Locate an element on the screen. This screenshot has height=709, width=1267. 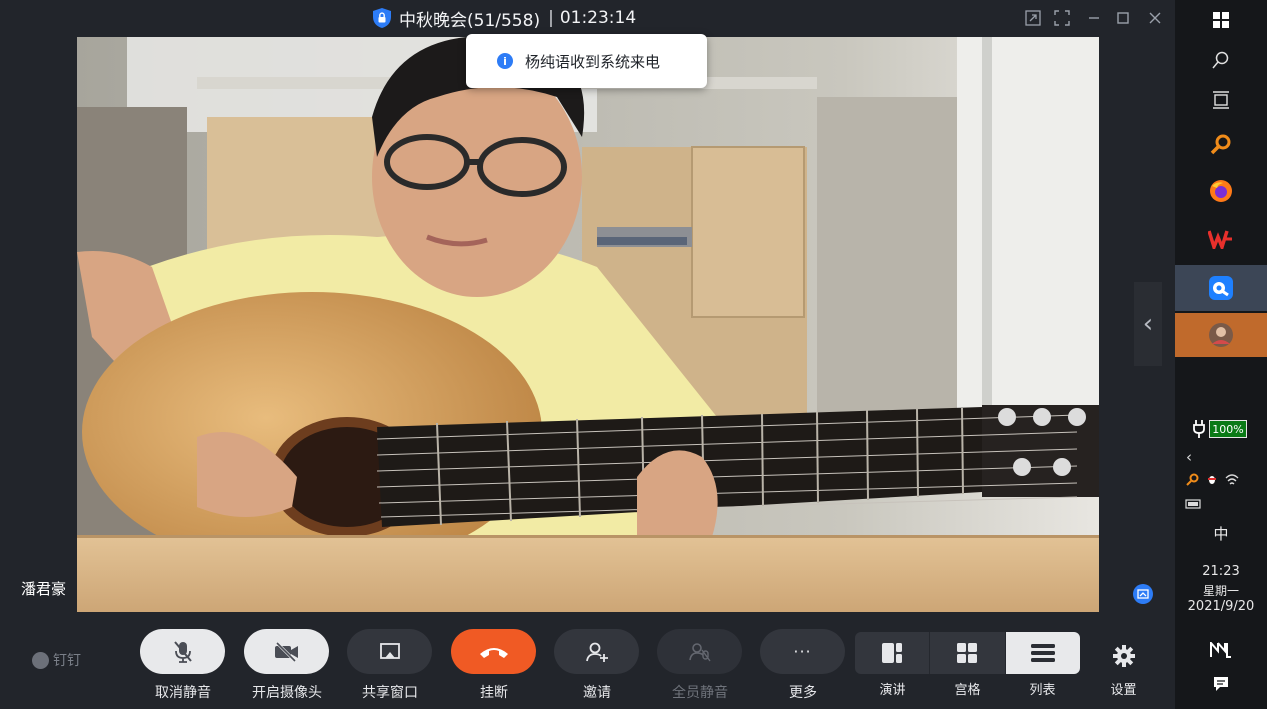
mute-all-button is located at coordinates (699, 651).